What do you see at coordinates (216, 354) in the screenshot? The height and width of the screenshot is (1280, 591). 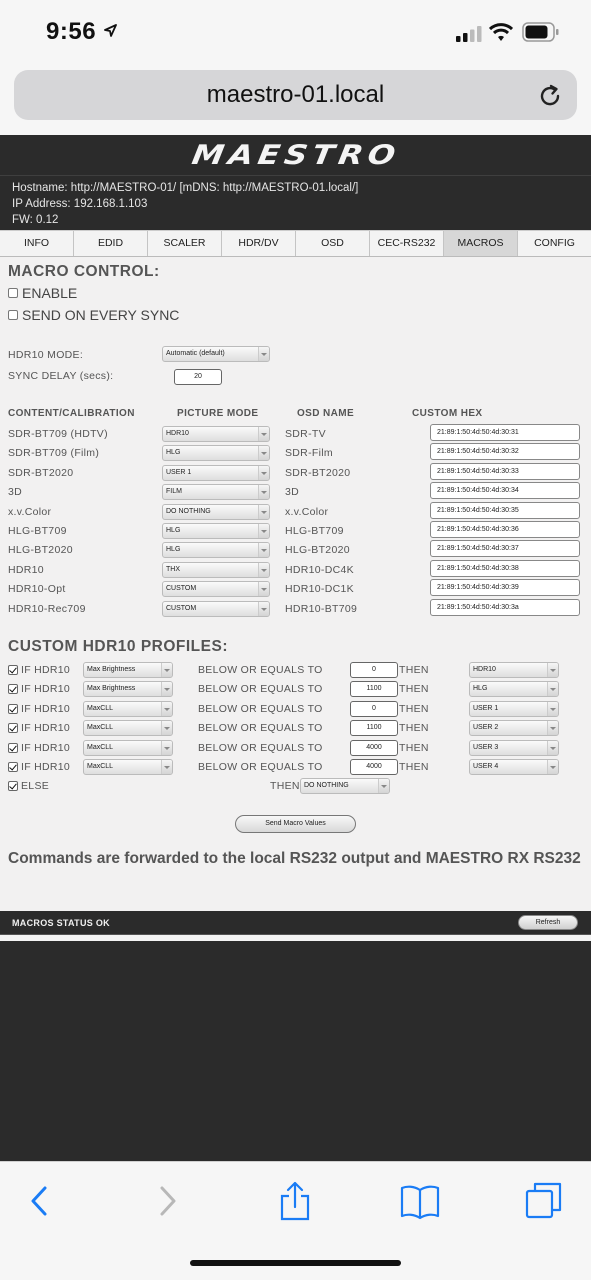 I see `hdr10-mode-select: Automatic (default)` at bounding box center [216, 354].